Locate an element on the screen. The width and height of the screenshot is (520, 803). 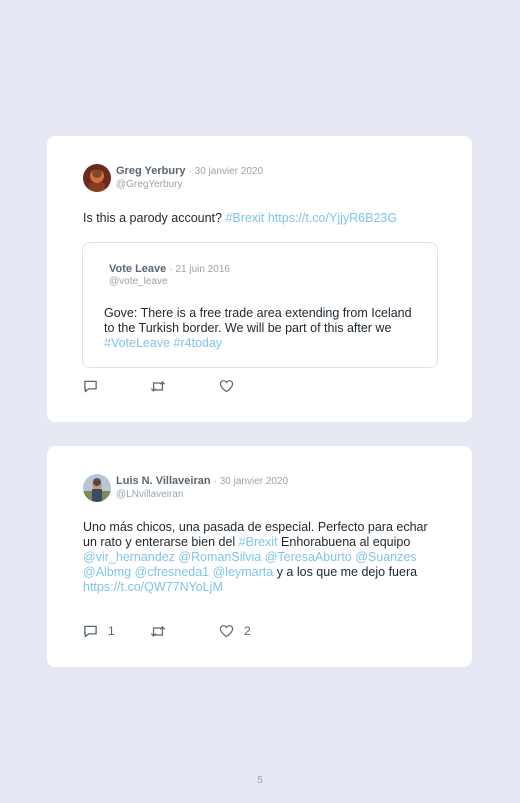
author-name: Luis N. Villaveiran is located at coordinates (163, 481).